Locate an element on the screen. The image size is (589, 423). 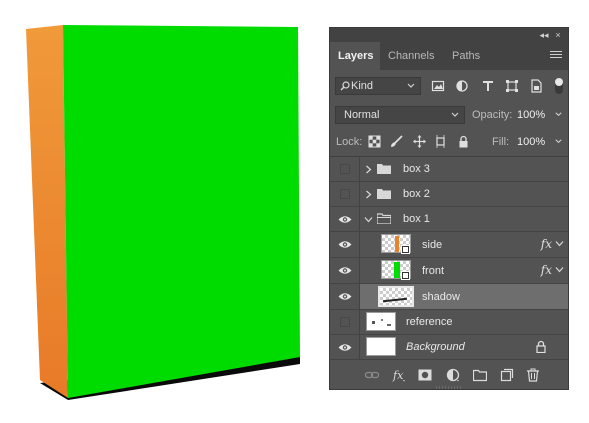
fill-chevron-icon is located at coordinates (558, 141).